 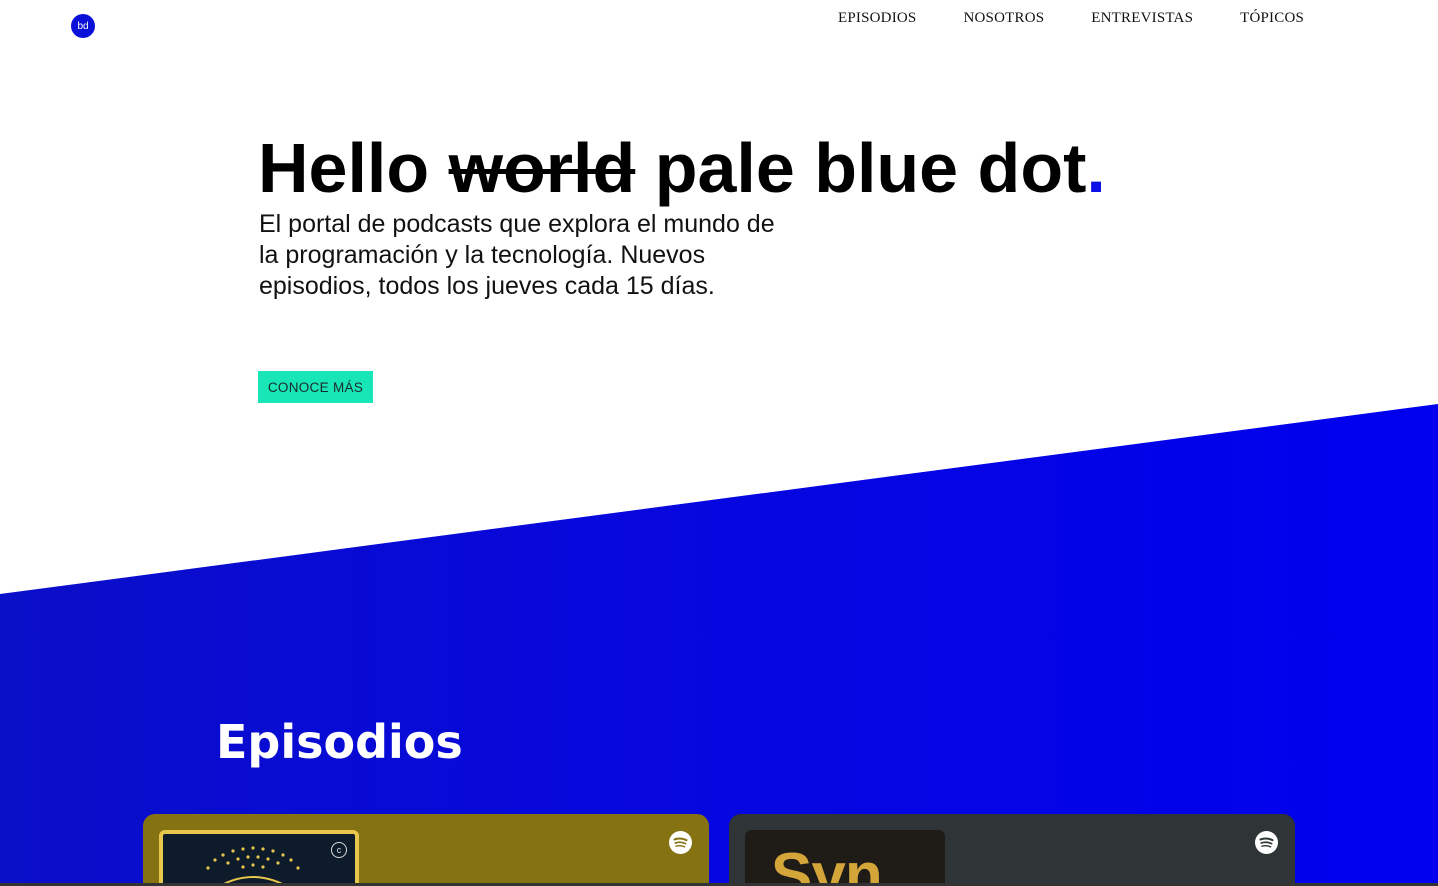 I want to click on hero-title-start: Hello, so click(x=353, y=168).